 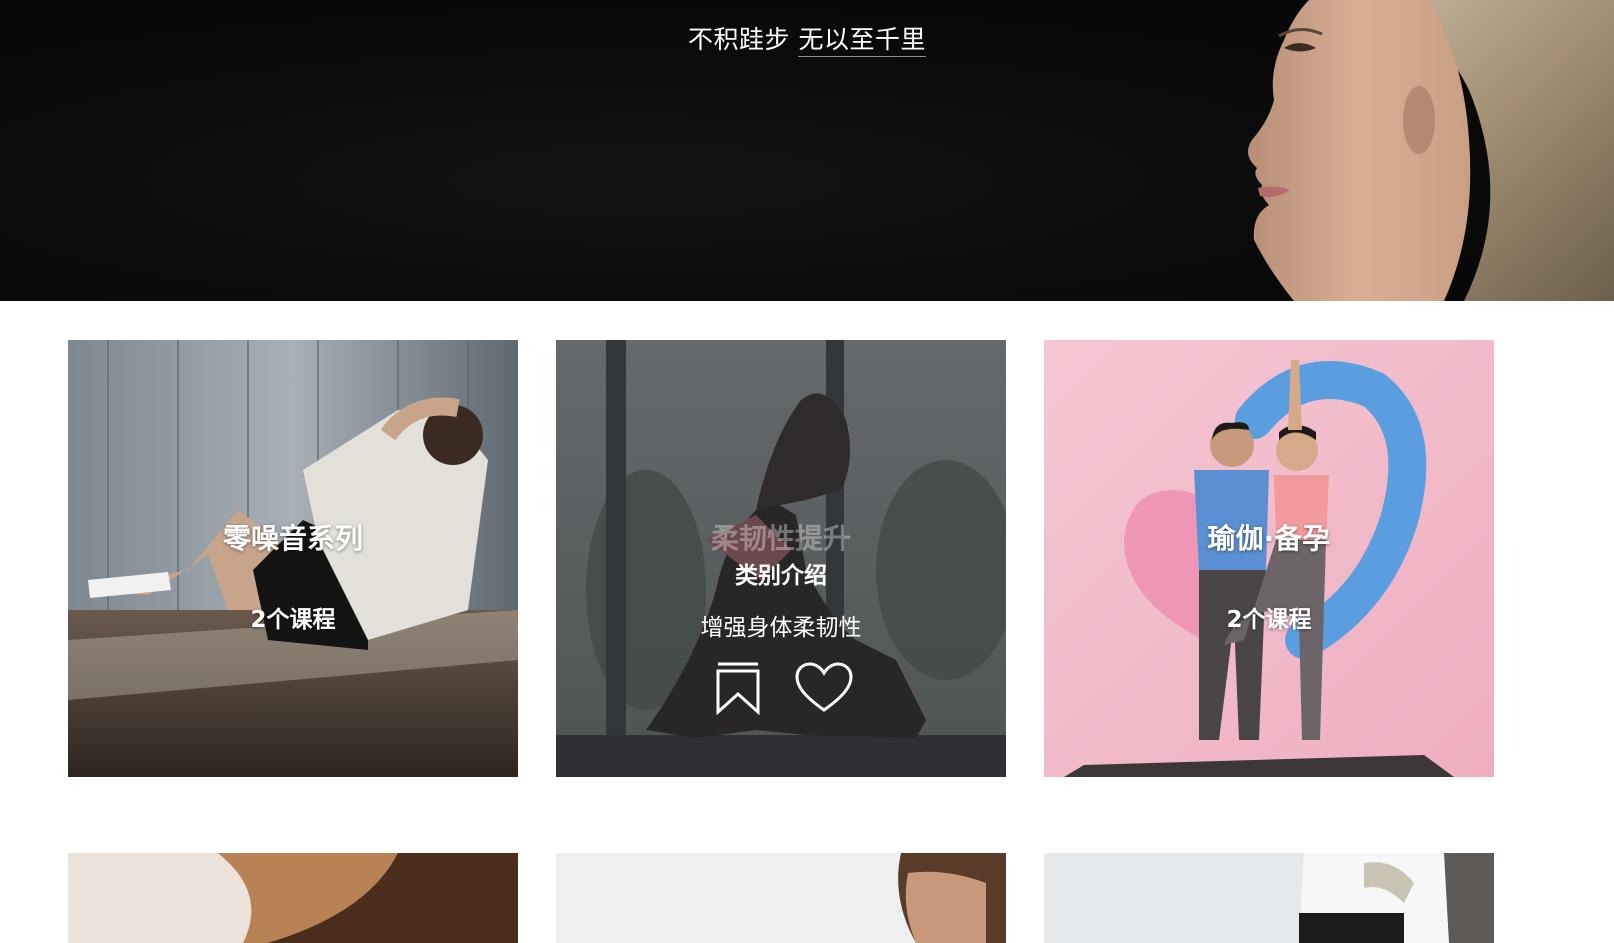 I want to click on slogan-text: 不积跬步, so click(x=739, y=39).